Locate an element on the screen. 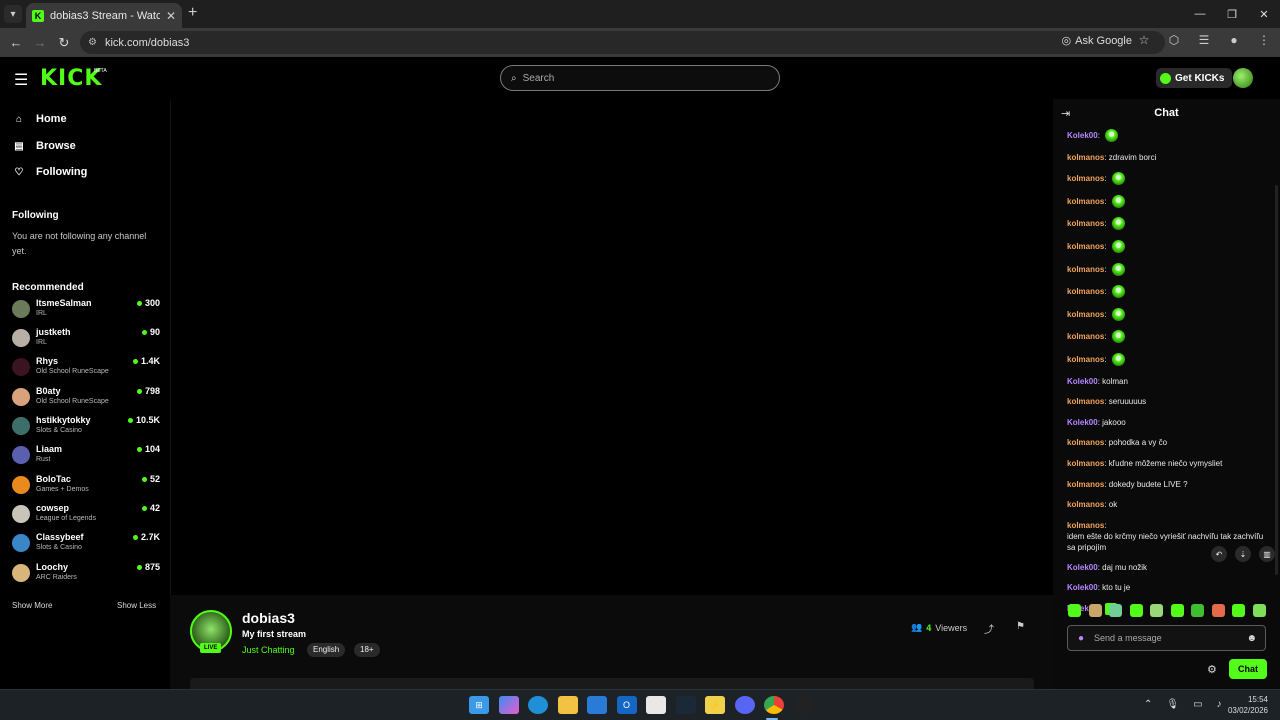 This screenshot has height=720, width=1280. emoji-picker-icon: ☻ is located at coordinates (1251, 638).